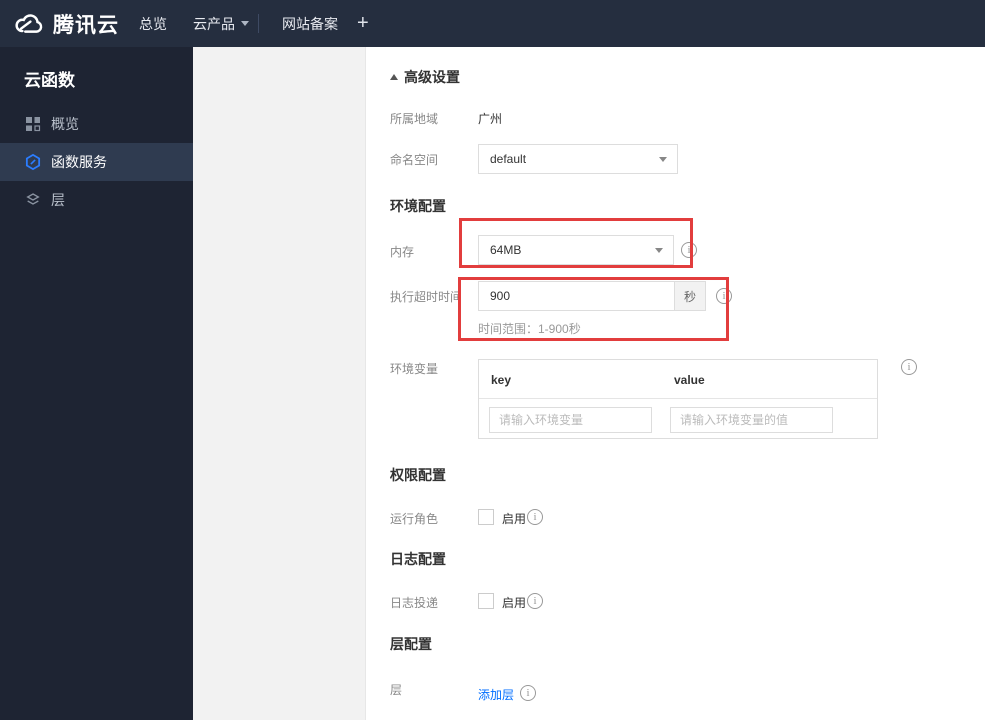  Describe the element at coordinates (689, 250) in the screenshot. I see `memory-info-icon: i` at that location.